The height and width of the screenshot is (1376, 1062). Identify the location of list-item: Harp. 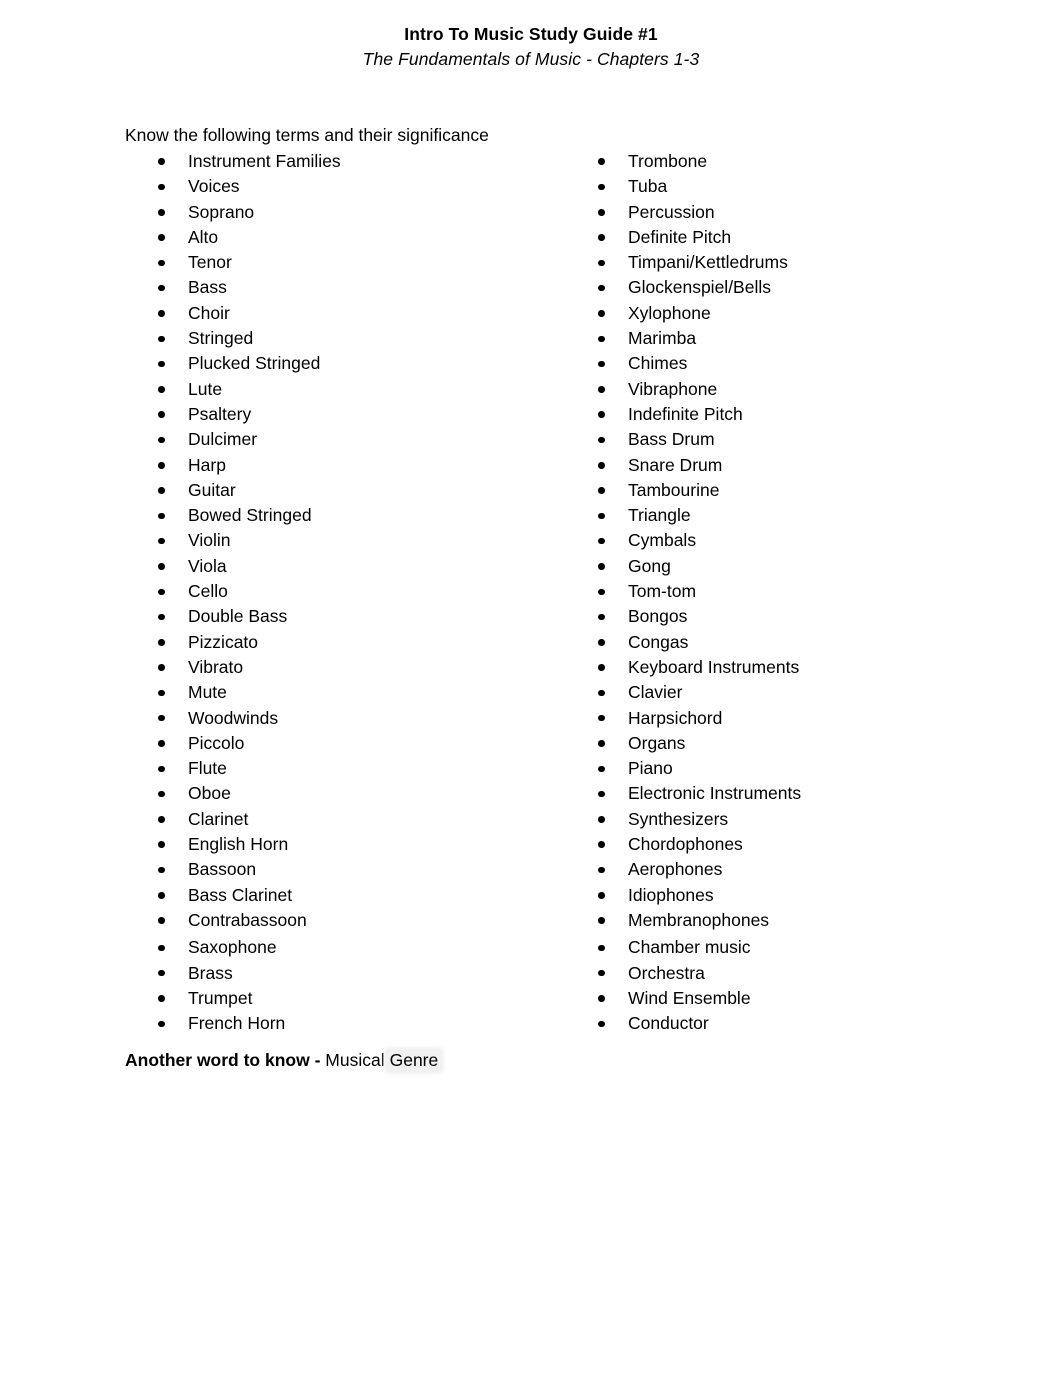
(340, 465).